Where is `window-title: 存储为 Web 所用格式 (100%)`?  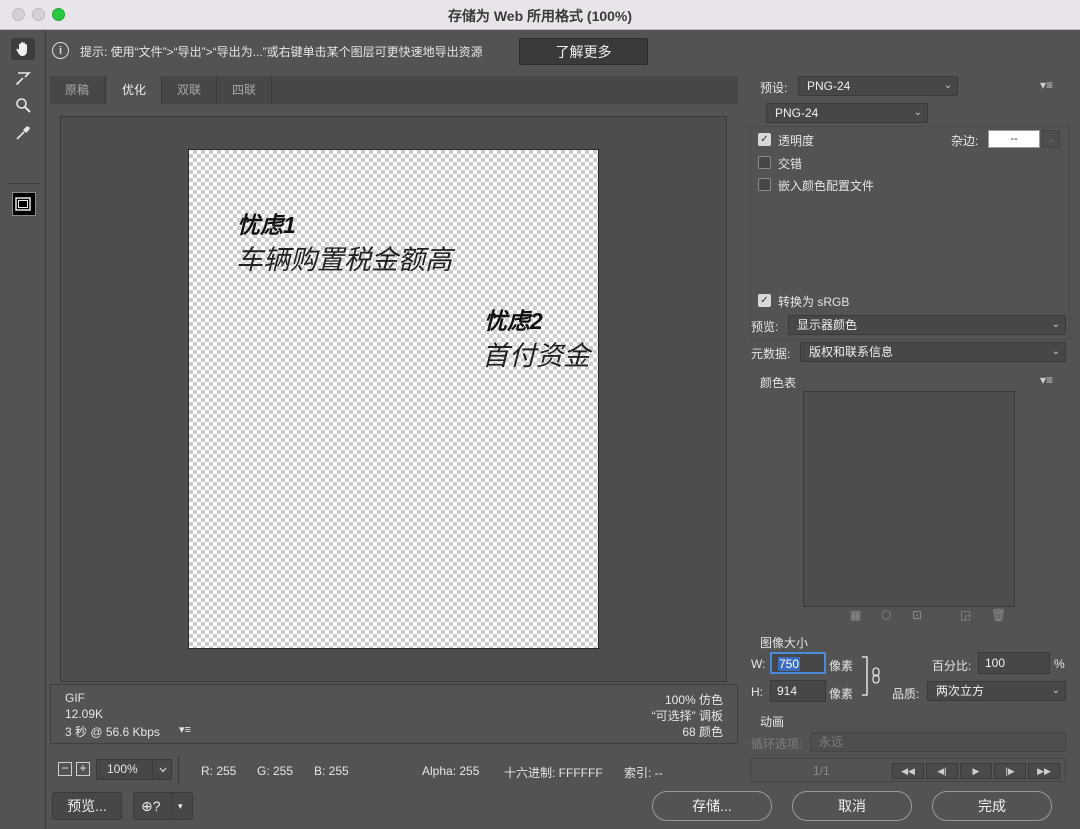 window-title: 存储为 Web 所用格式 (100%) is located at coordinates (540, 16).